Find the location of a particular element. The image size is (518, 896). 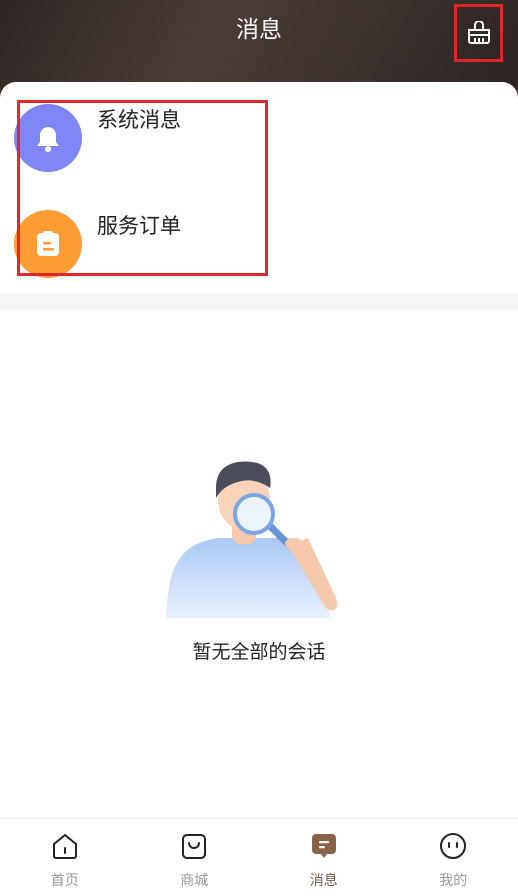

empty-state-text: 暂无全部的会话 is located at coordinates (259, 652).